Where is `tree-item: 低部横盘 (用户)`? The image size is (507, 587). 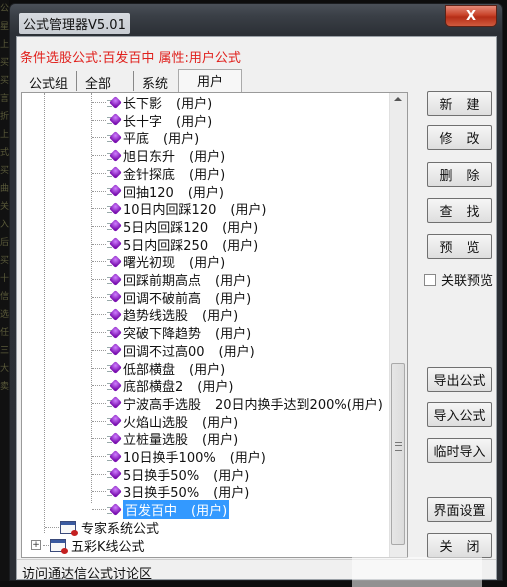
tree-item: 低部横盘 (用户) is located at coordinates (159, 369).